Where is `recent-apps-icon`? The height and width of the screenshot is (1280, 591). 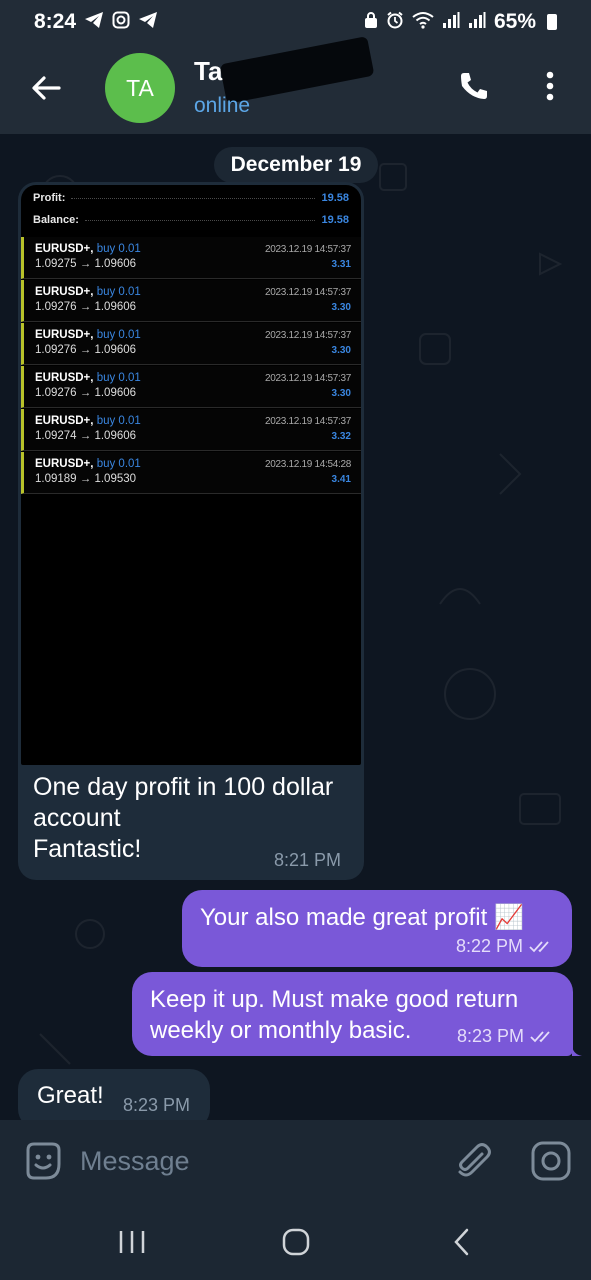
recent-apps-icon is located at coordinates (132, 1242).